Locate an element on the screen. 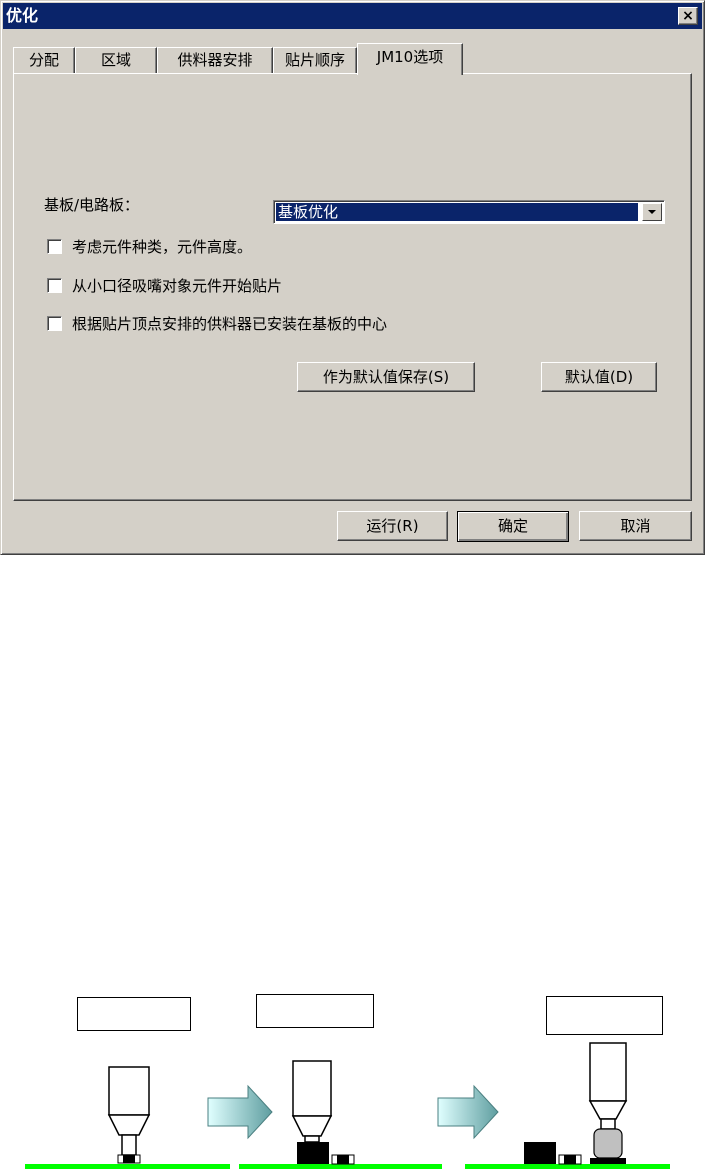  restore-default-button: 默认值(D) is located at coordinates (599, 377).